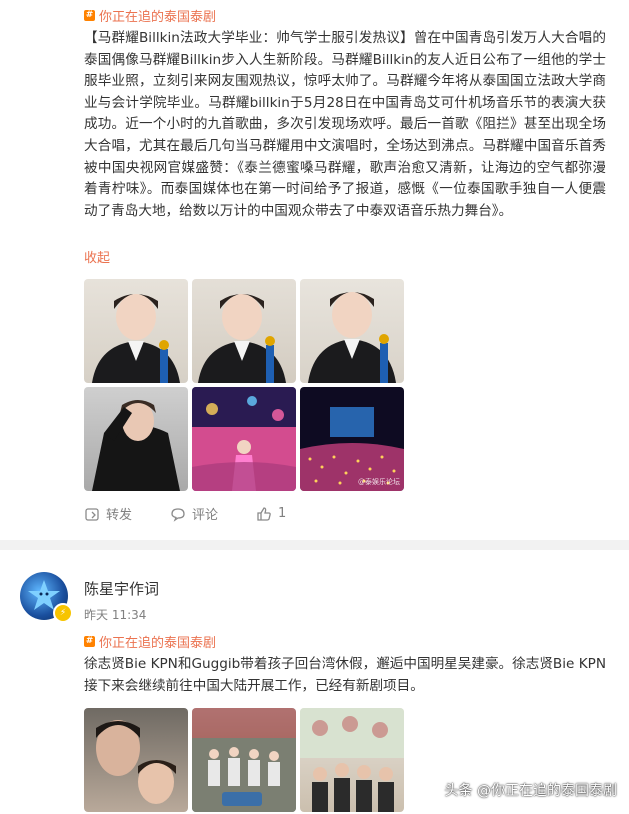  I want to click on like-button: 1, so click(271, 514).